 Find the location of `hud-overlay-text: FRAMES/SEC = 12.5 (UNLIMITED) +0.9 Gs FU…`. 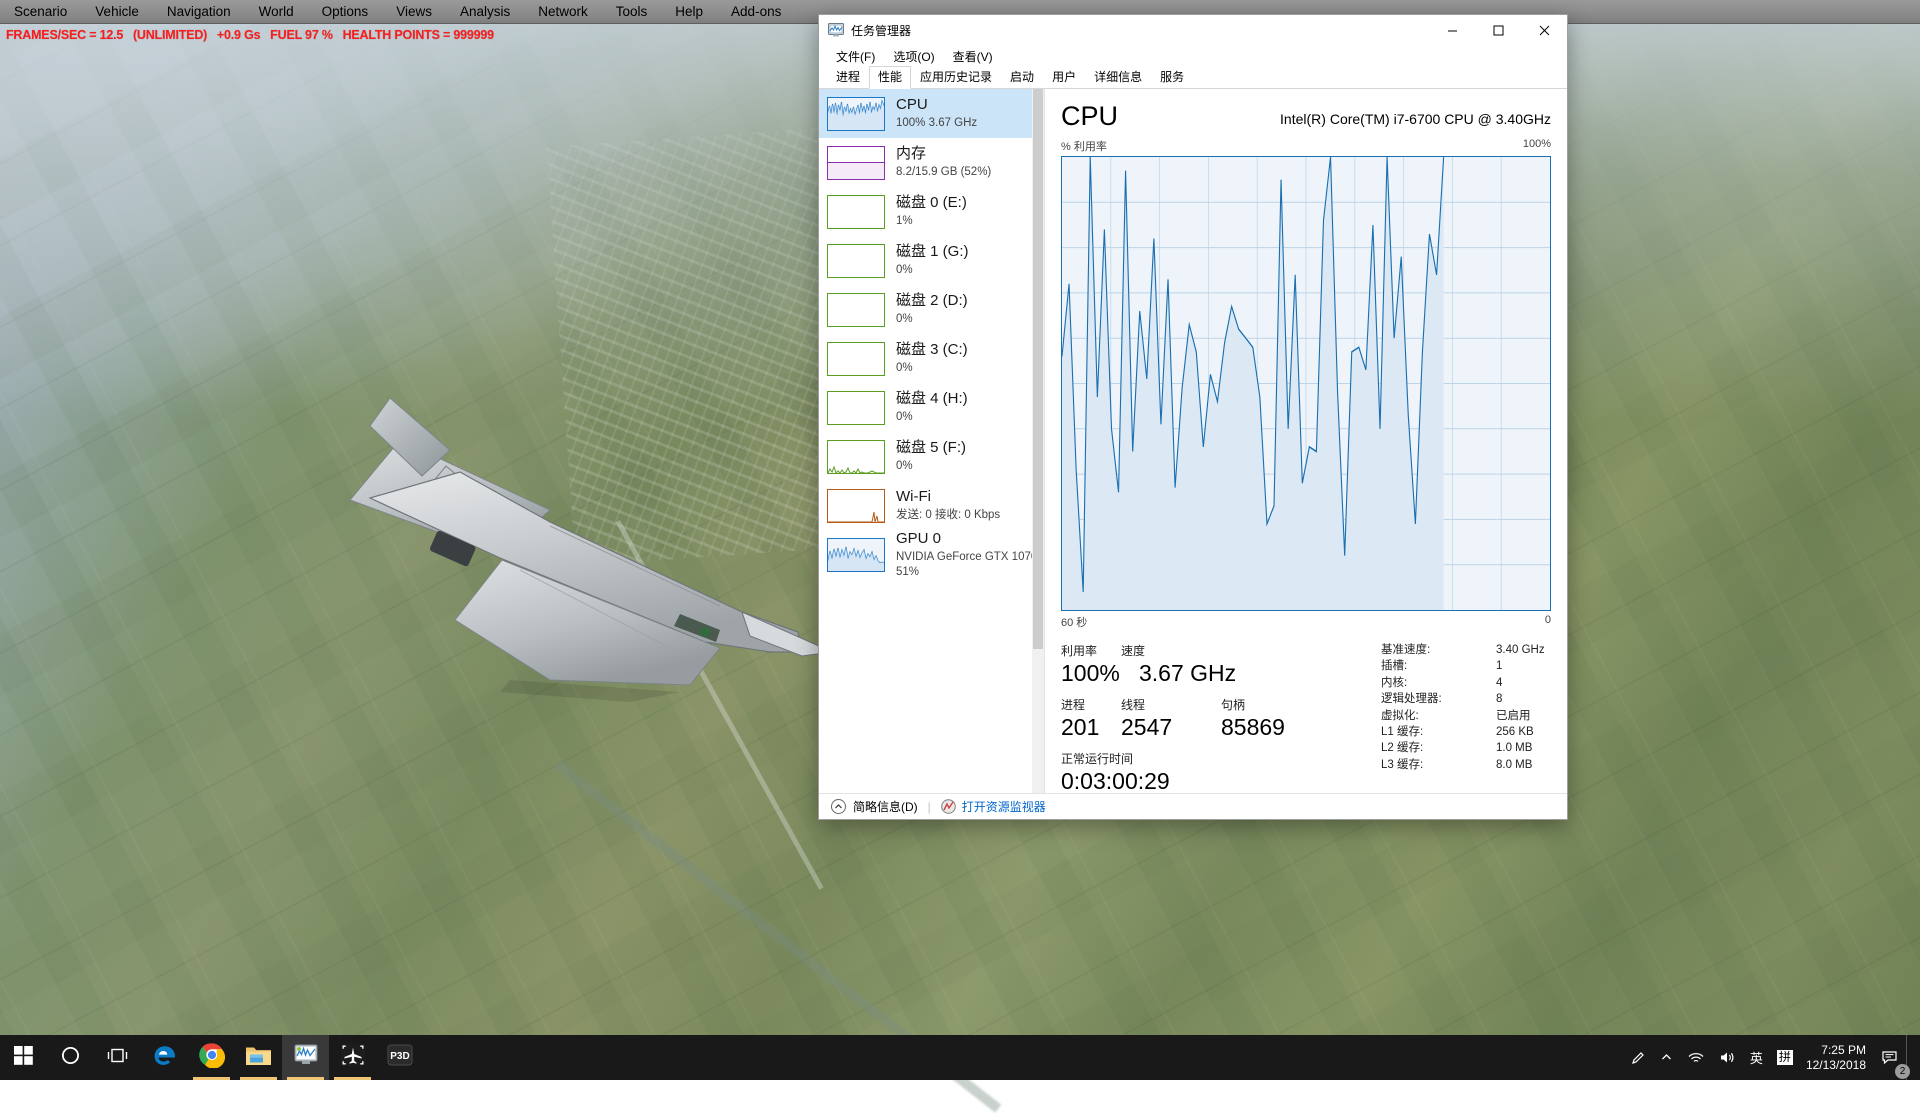

hud-overlay-text: FRAMES/SEC = 12.5 (UNLIMITED) +0.9 Gs FU… is located at coordinates (250, 35).